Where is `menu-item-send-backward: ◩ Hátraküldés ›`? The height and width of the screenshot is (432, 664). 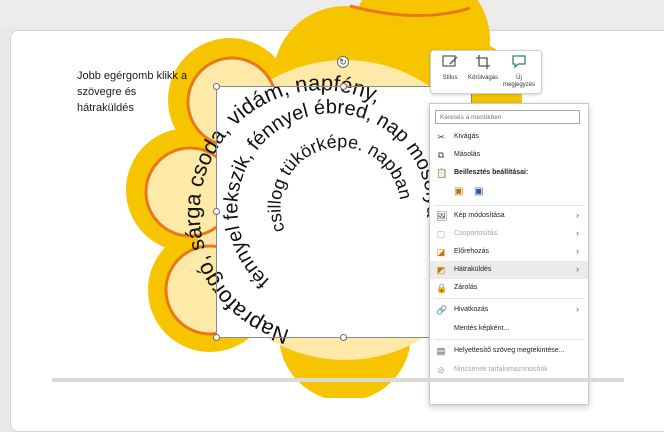 menu-item-send-backward: ◩ Hátraküldés › is located at coordinates (509, 270).